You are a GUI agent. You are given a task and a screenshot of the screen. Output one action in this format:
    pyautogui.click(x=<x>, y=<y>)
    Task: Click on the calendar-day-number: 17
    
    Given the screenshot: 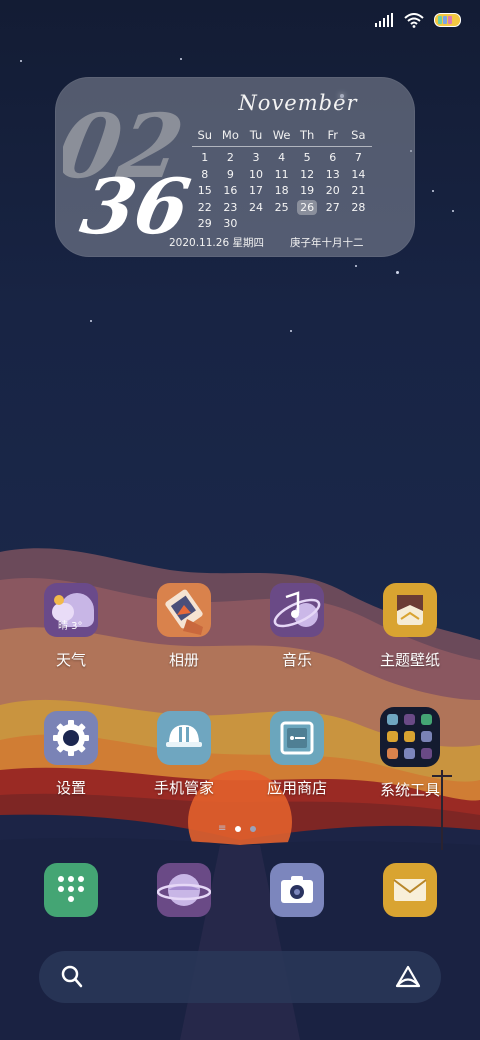 What is the action you would take?
    pyautogui.click(x=255, y=191)
    